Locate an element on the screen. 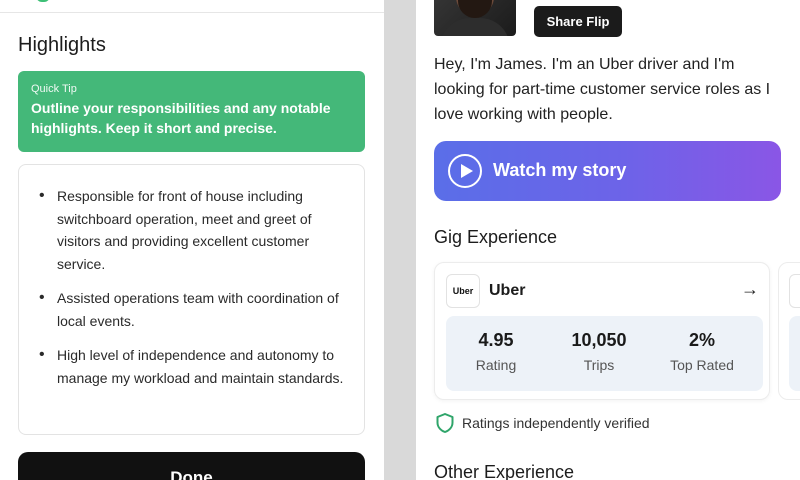  gig-stats: 4.95 Rating 10,050 Trips 2% Top Rated is located at coordinates (604, 353).